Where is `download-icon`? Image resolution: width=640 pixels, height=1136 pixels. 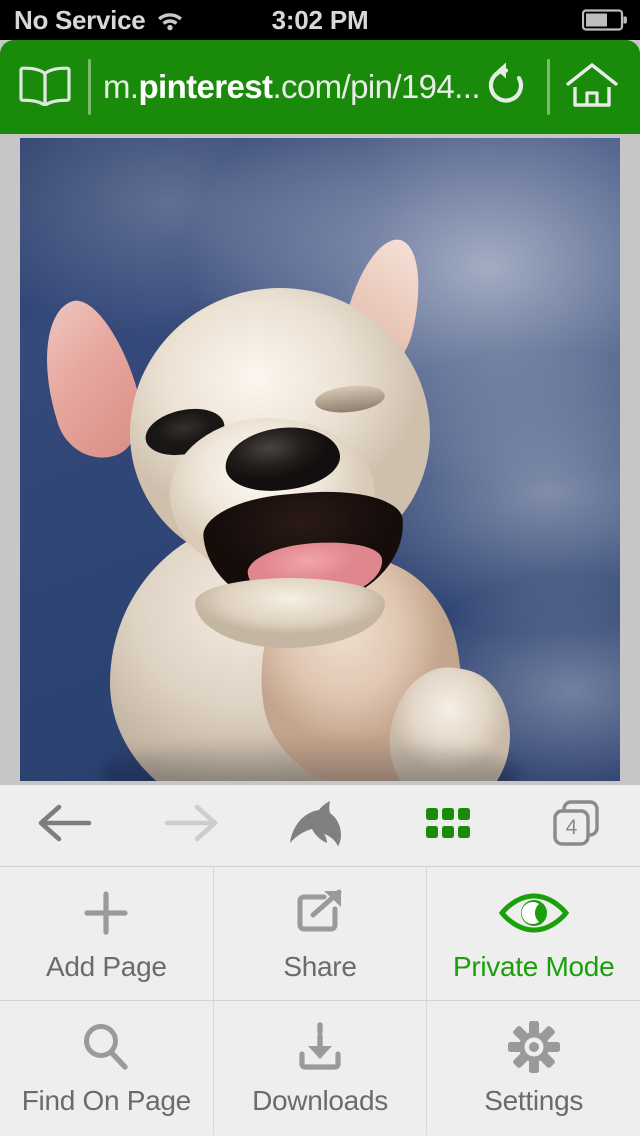
download-icon is located at coordinates (320, 1047).